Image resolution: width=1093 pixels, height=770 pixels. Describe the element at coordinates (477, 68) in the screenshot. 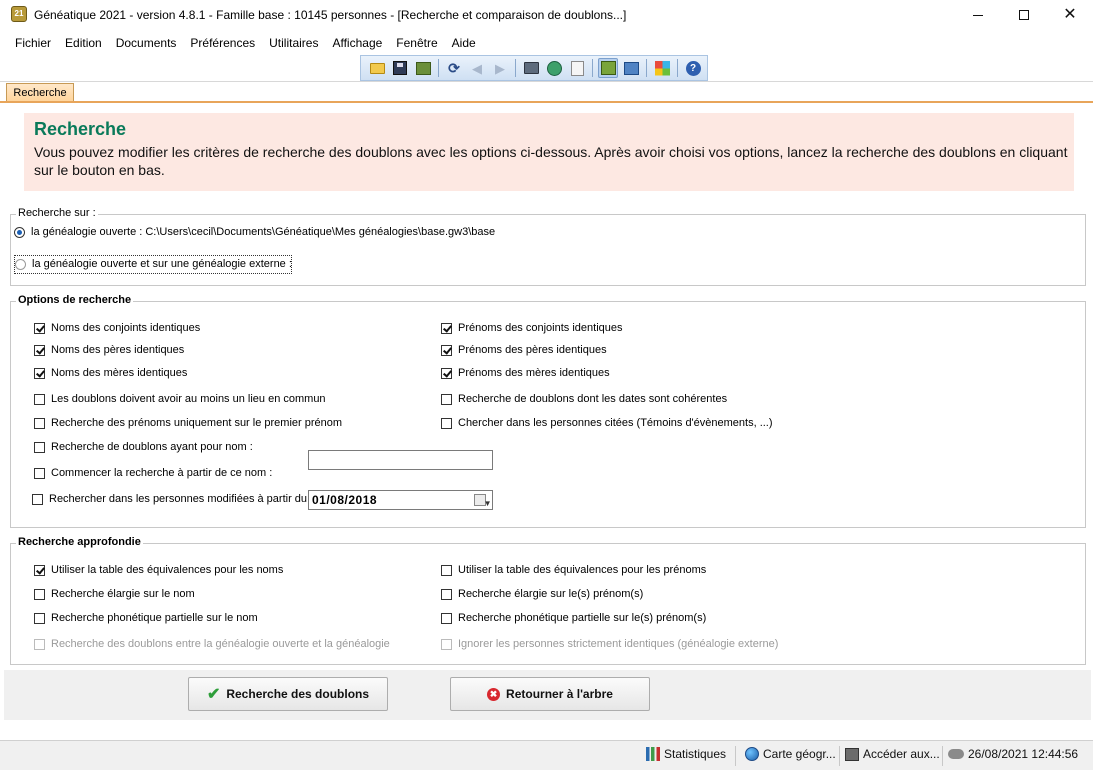

I see `back-button: ◀` at that location.